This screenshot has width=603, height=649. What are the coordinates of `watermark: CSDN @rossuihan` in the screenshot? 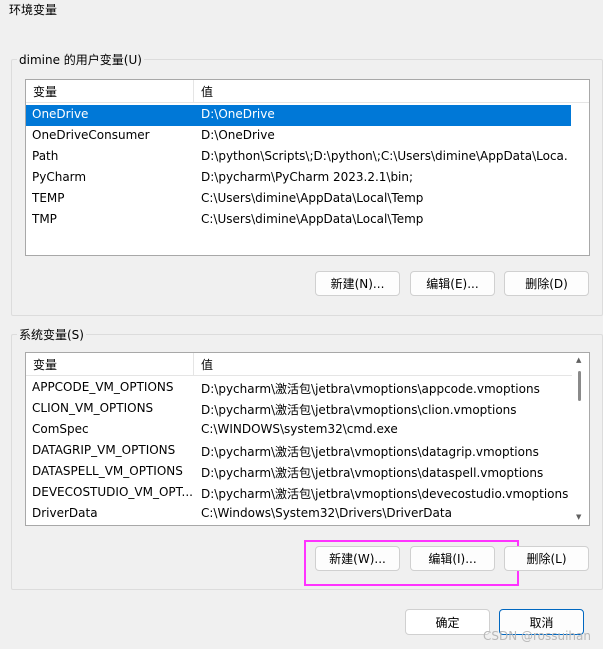 It's located at (536, 636).